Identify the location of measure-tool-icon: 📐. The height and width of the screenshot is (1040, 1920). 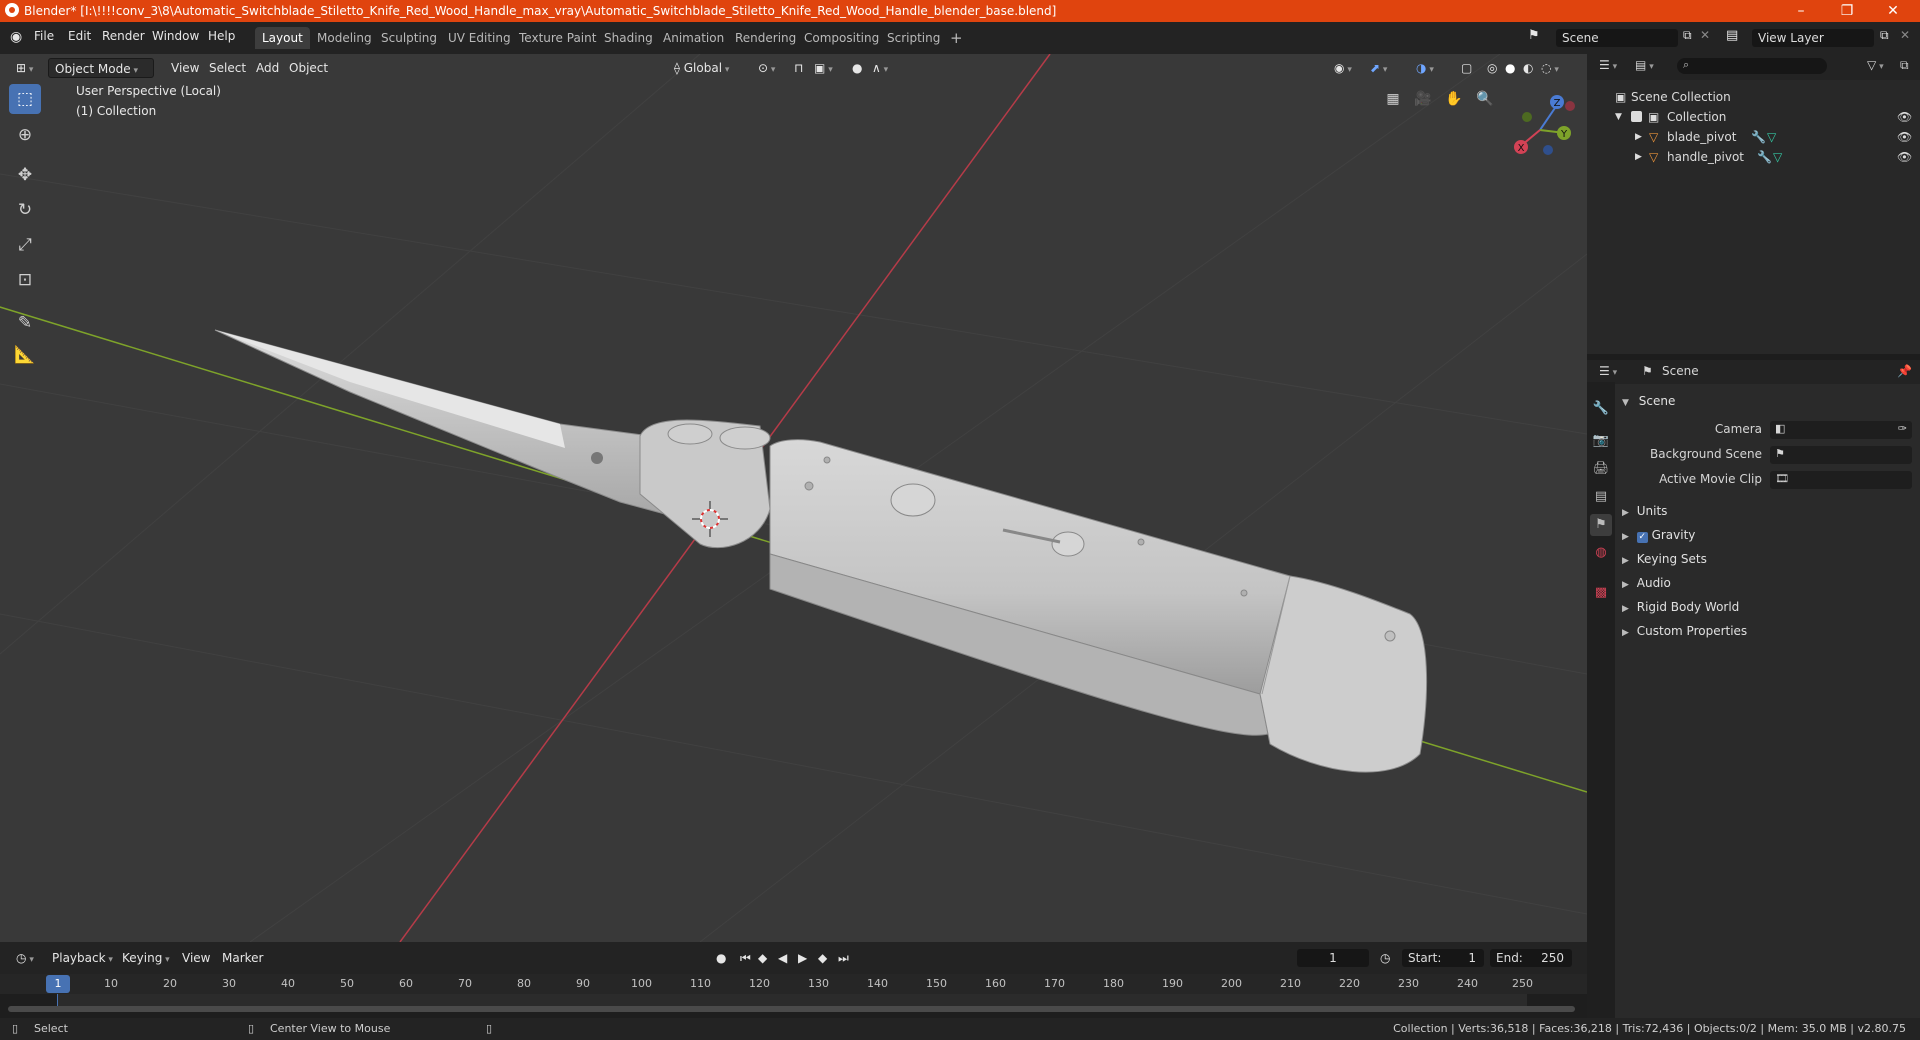
(25, 355).